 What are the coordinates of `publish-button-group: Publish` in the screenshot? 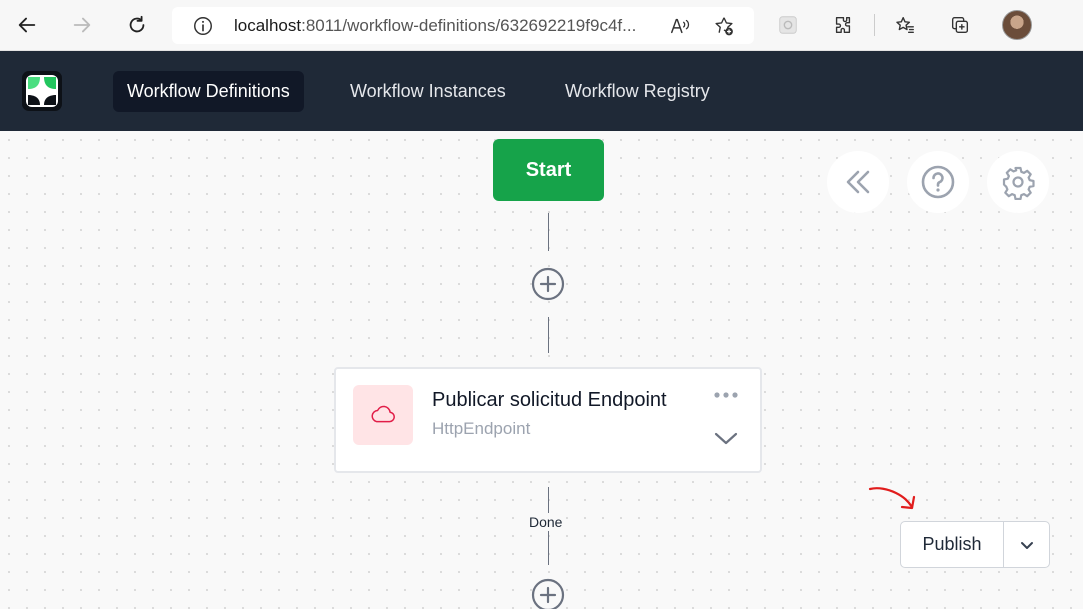 It's located at (975, 544).